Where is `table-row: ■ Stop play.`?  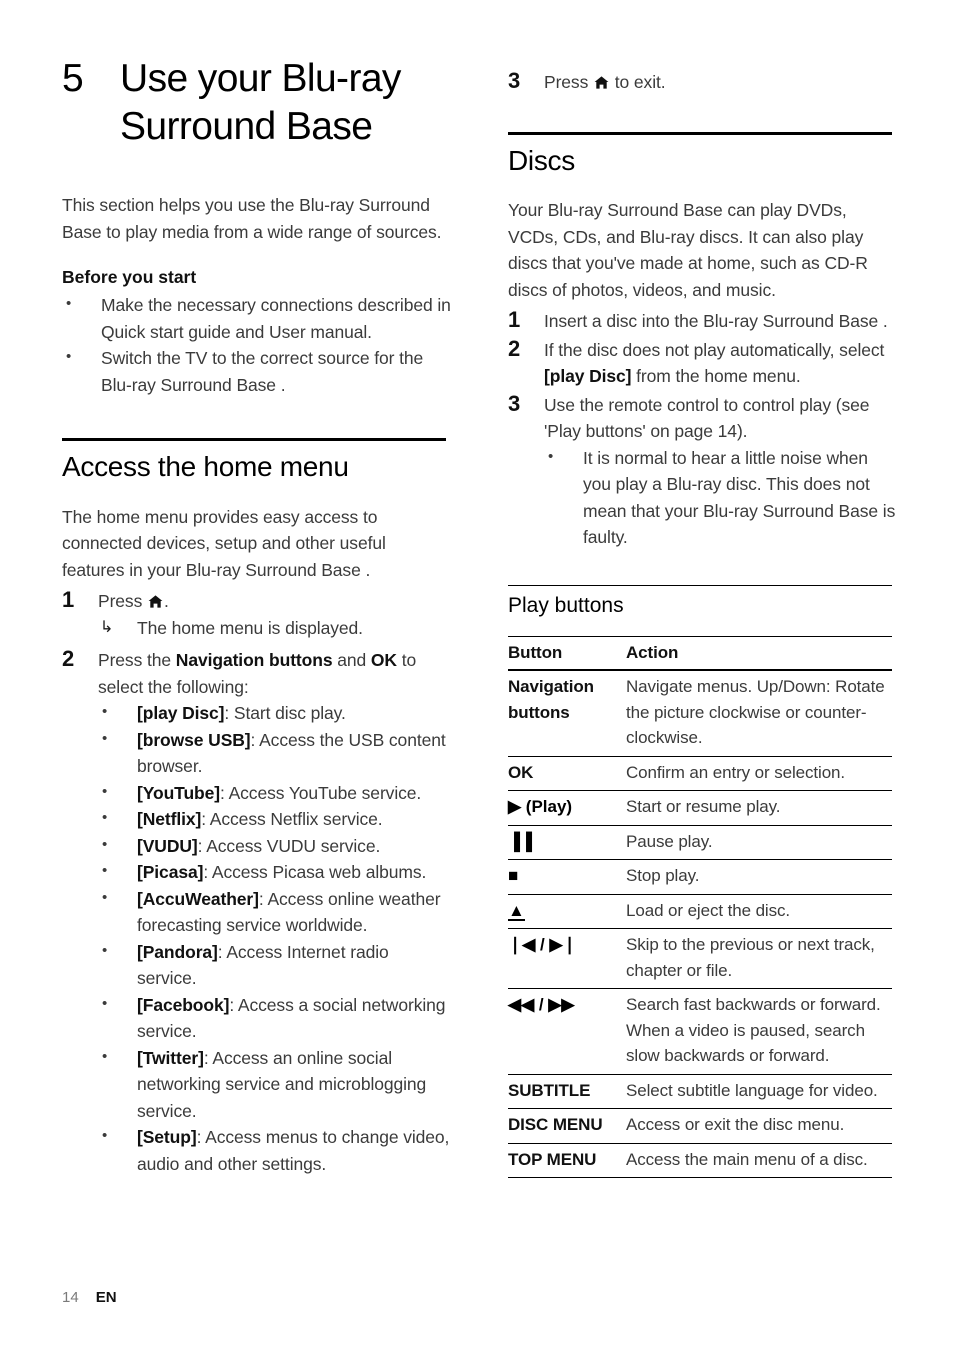 table-row: ■ Stop play. is located at coordinates (700, 877).